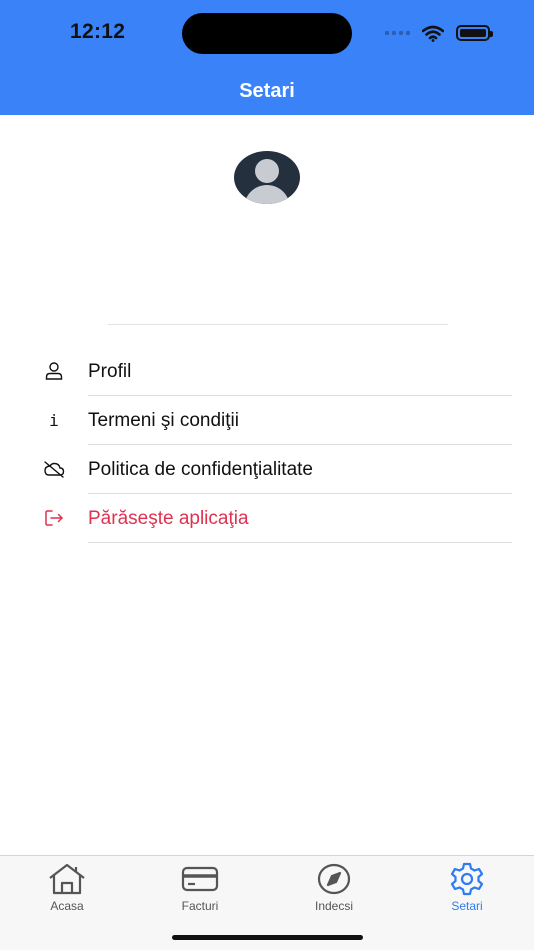 The height and width of the screenshot is (950, 534). What do you see at coordinates (267, 420) in the screenshot?
I see `menu-item-terms: i Termeni şi condiţii` at bounding box center [267, 420].